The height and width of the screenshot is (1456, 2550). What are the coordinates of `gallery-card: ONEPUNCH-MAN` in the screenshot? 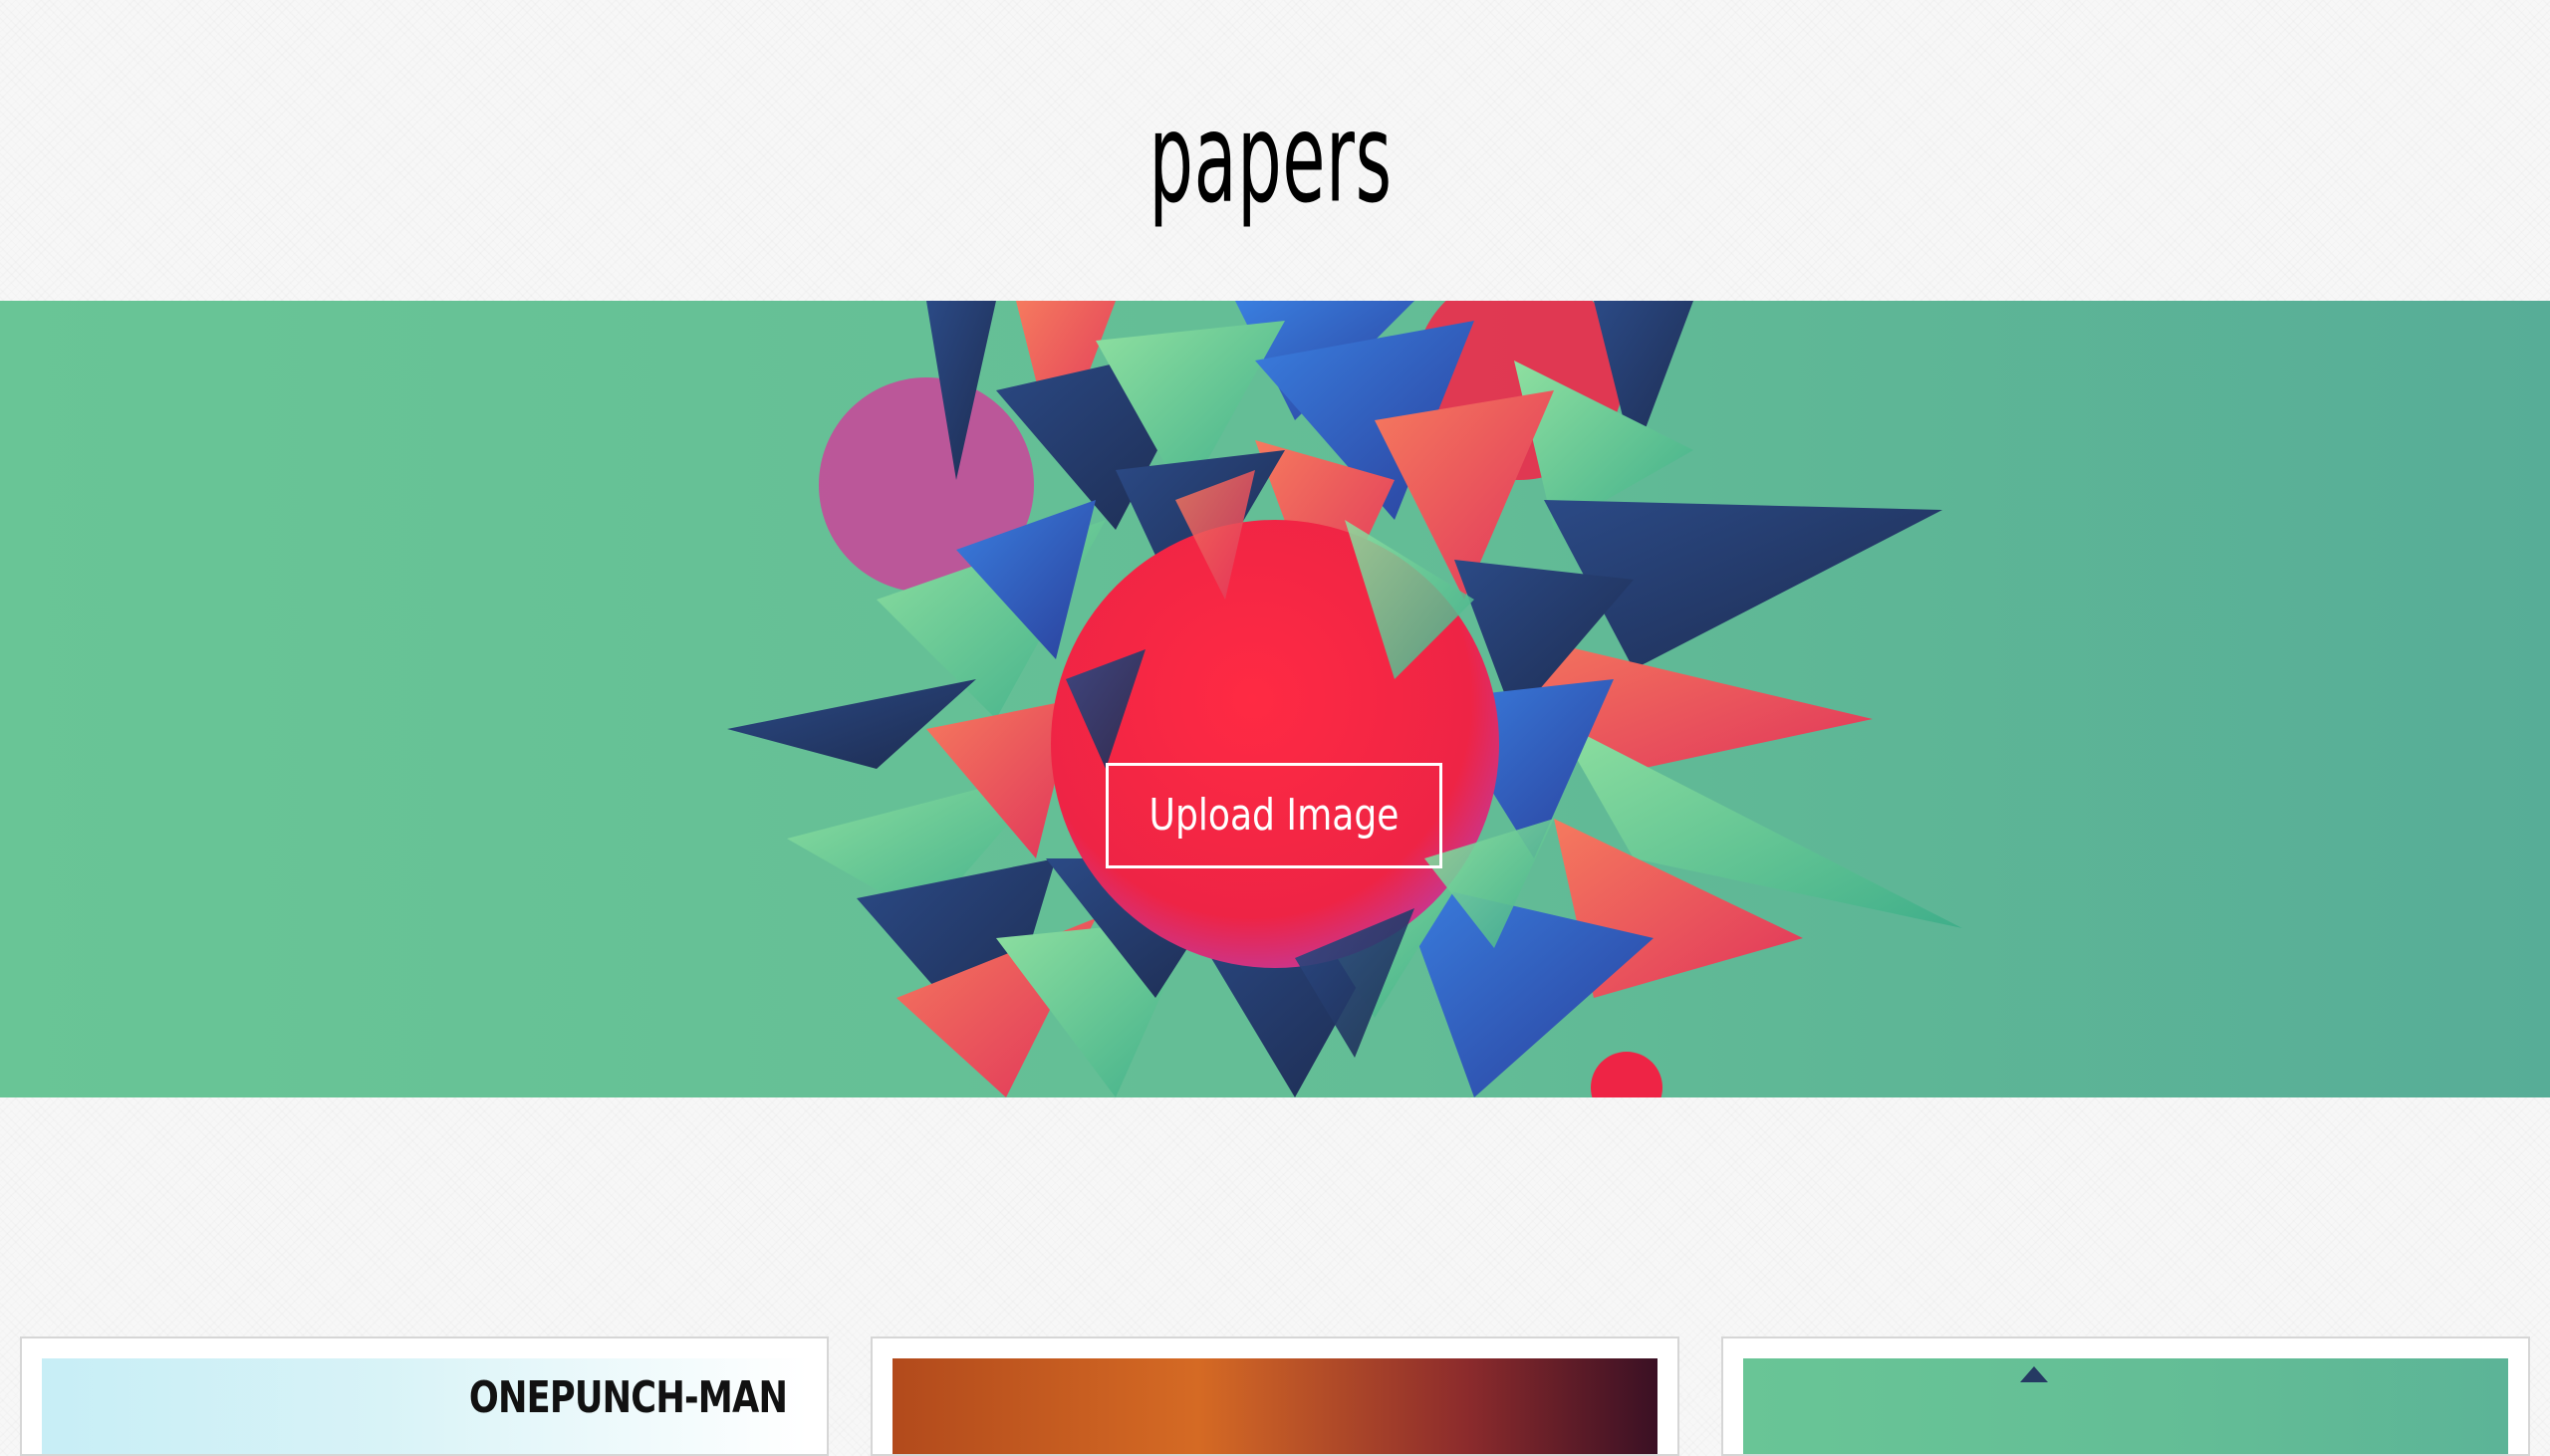 It's located at (424, 1396).